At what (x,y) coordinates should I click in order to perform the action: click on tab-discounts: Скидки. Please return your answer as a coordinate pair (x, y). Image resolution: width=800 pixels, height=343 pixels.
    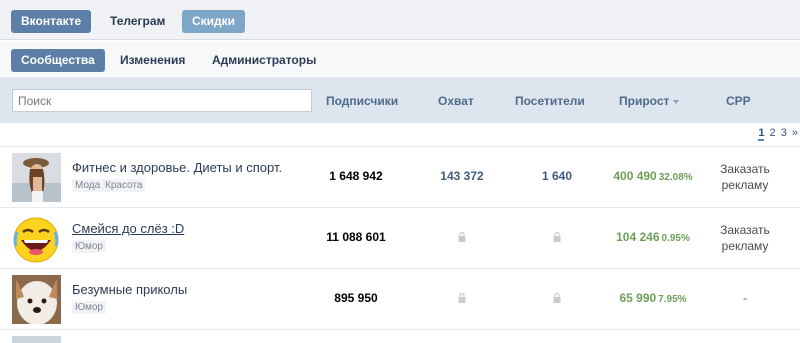
    Looking at the image, I should click on (214, 21).